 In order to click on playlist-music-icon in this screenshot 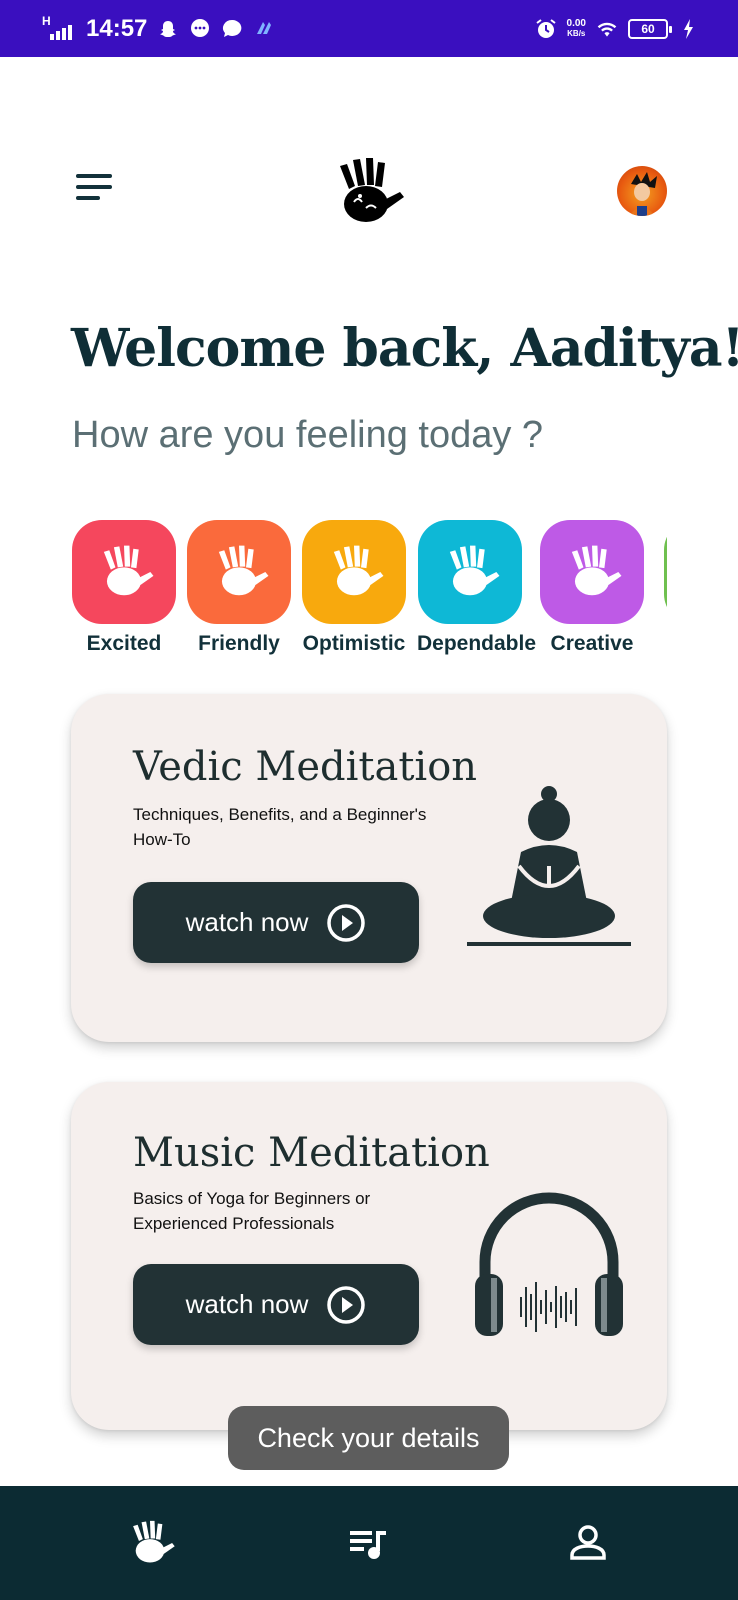, I will do `click(367, 1545)`.